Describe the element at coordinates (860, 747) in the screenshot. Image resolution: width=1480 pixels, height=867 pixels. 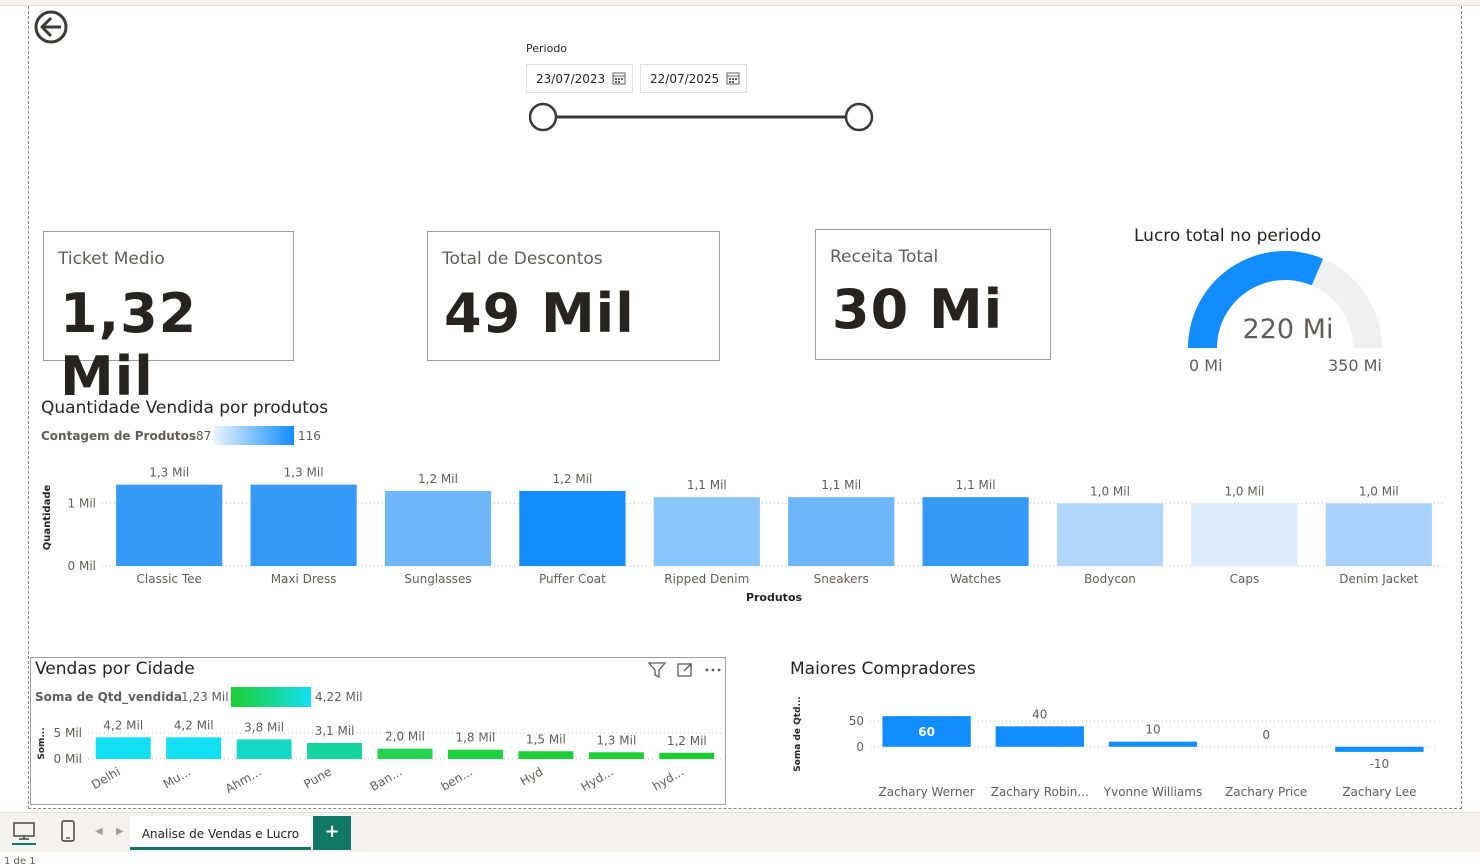
I see `y-tick-label: 0` at that location.